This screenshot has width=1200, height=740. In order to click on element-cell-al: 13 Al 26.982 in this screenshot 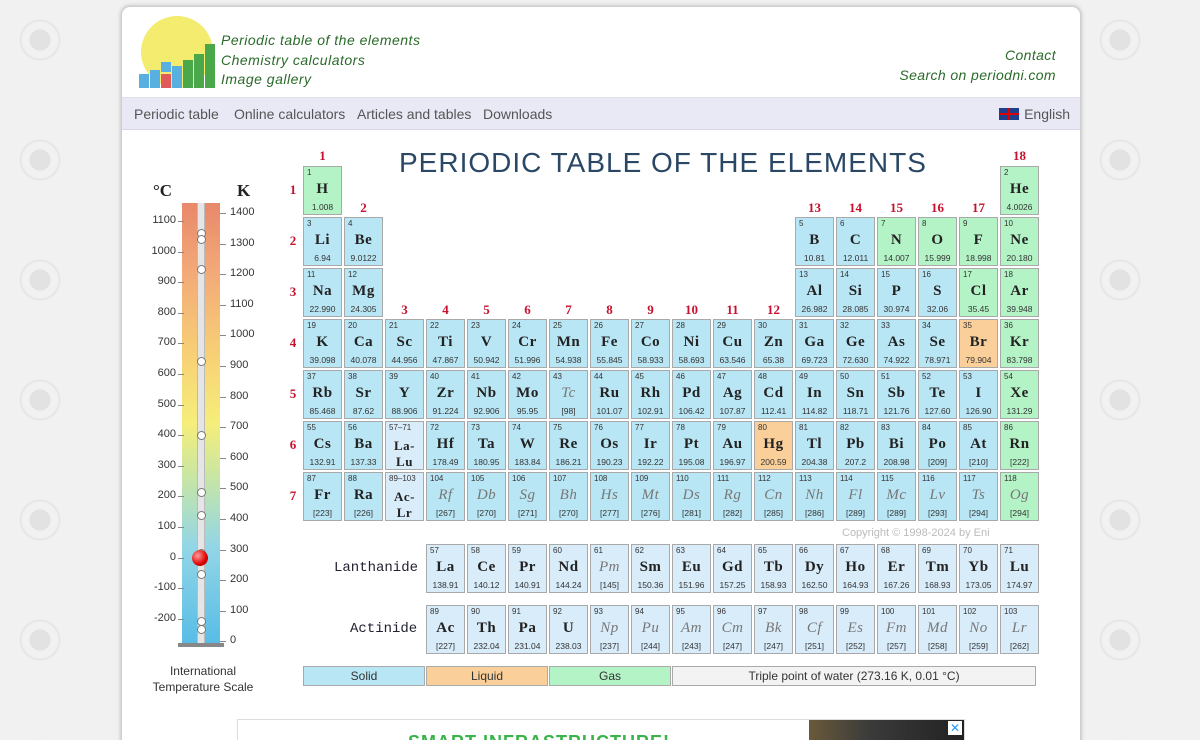, I will do `click(814, 292)`.